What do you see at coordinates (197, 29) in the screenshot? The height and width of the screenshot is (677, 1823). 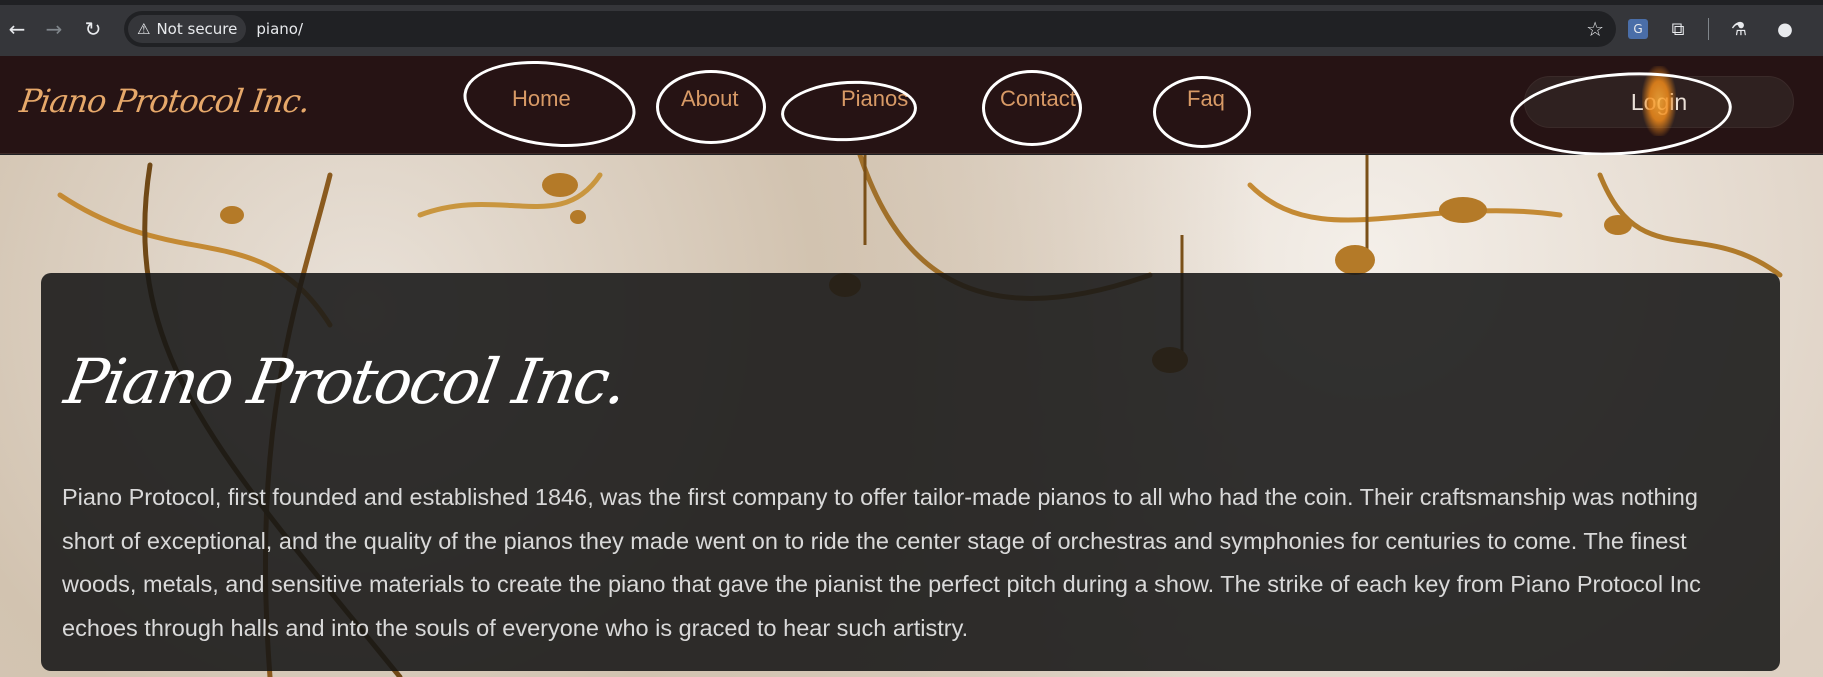 I see `security-label: Not secure` at bounding box center [197, 29].